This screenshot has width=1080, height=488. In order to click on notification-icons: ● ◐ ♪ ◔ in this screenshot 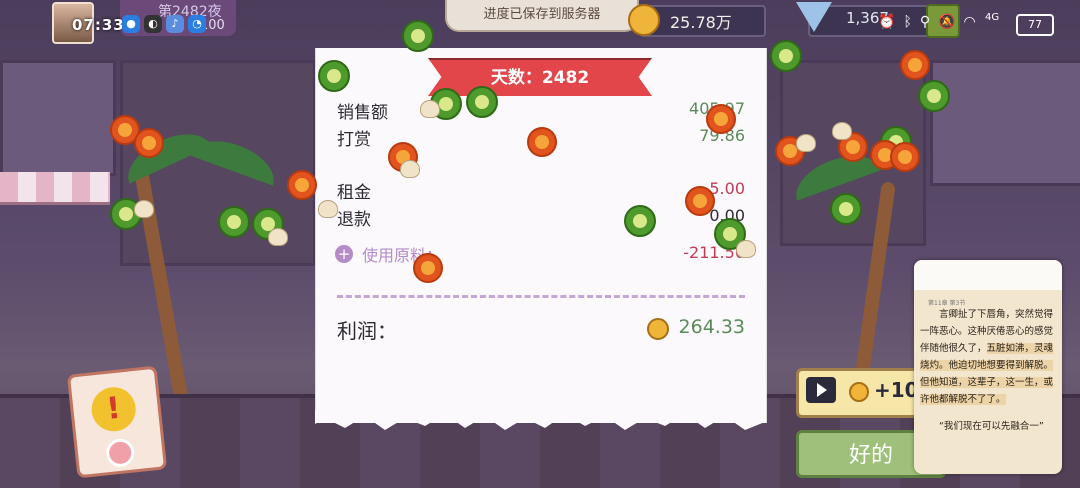, I will do `click(164, 24)`.